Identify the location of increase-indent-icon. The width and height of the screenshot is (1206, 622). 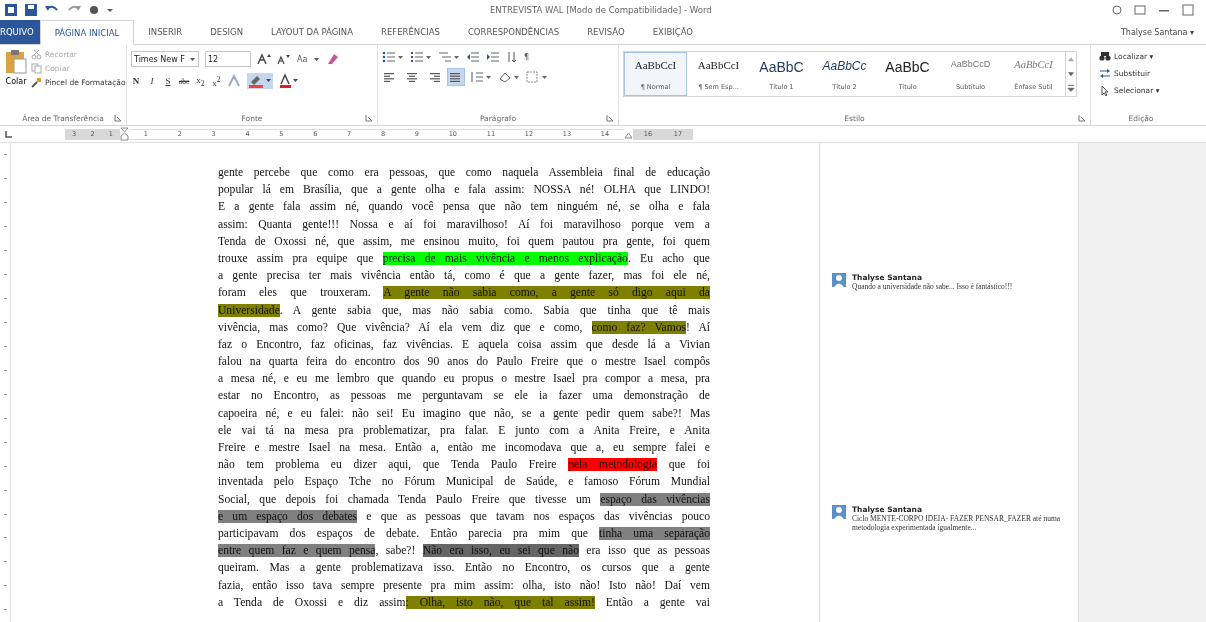
(493, 57).